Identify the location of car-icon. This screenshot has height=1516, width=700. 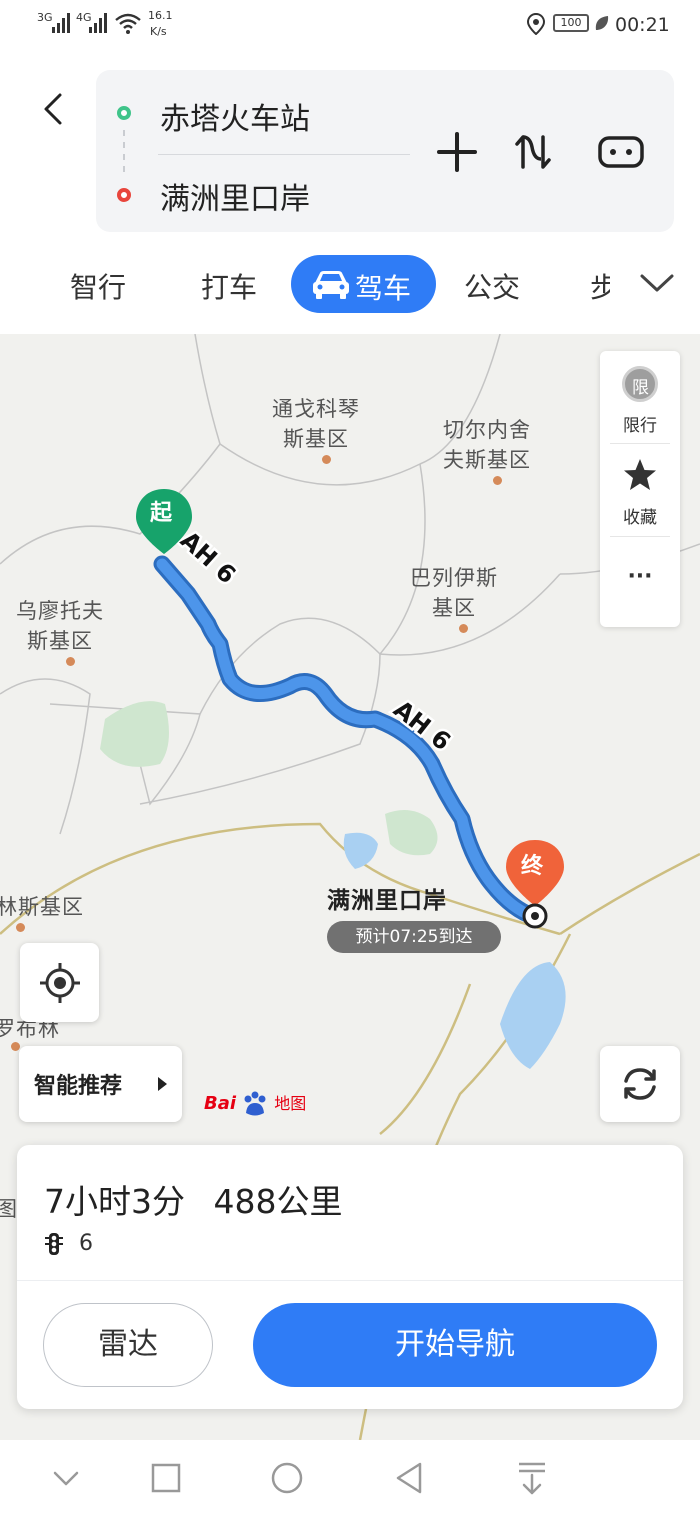
(331, 285).